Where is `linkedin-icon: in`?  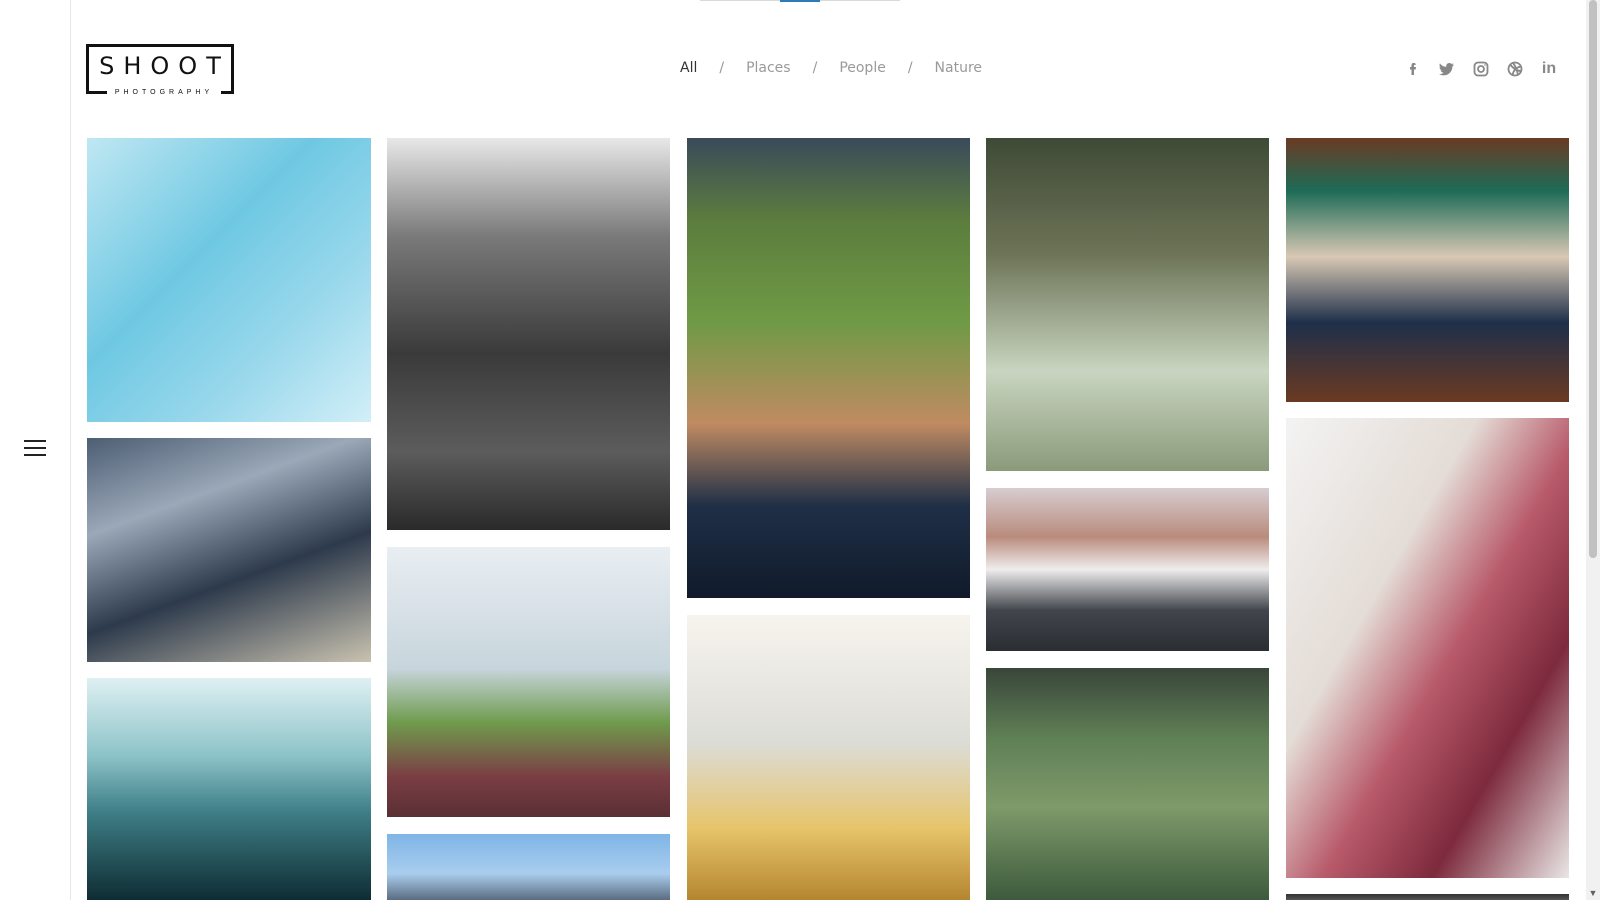 linkedin-icon: in is located at coordinates (1549, 69).